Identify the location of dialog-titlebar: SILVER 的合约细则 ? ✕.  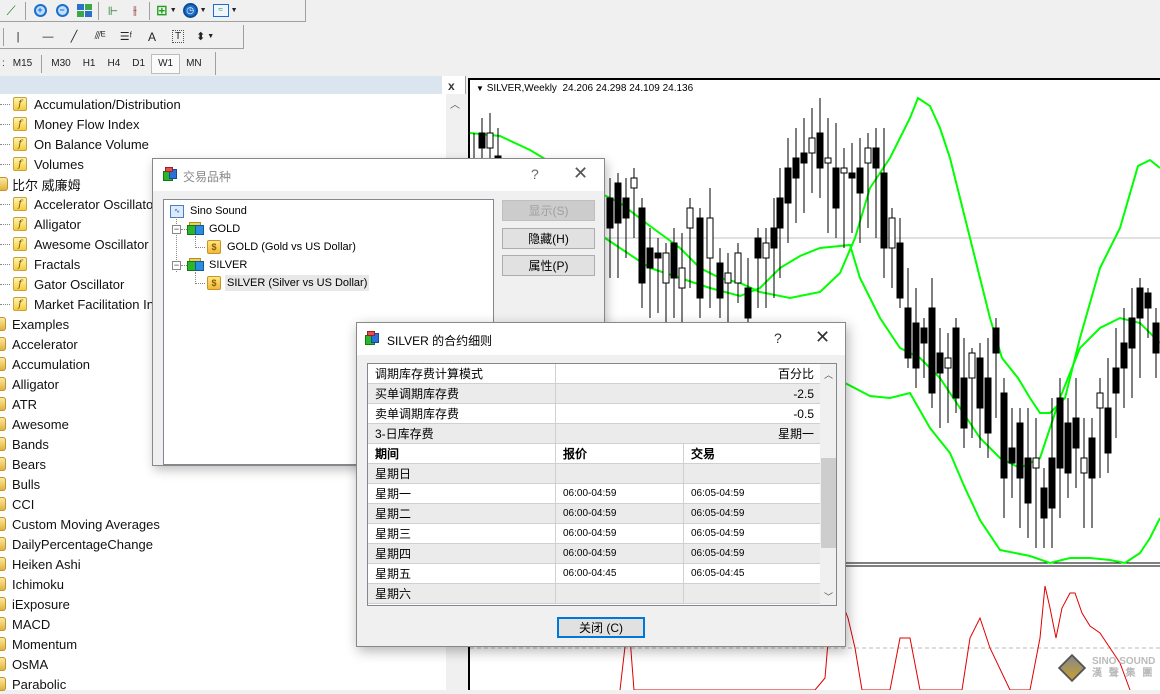
(601, 339).